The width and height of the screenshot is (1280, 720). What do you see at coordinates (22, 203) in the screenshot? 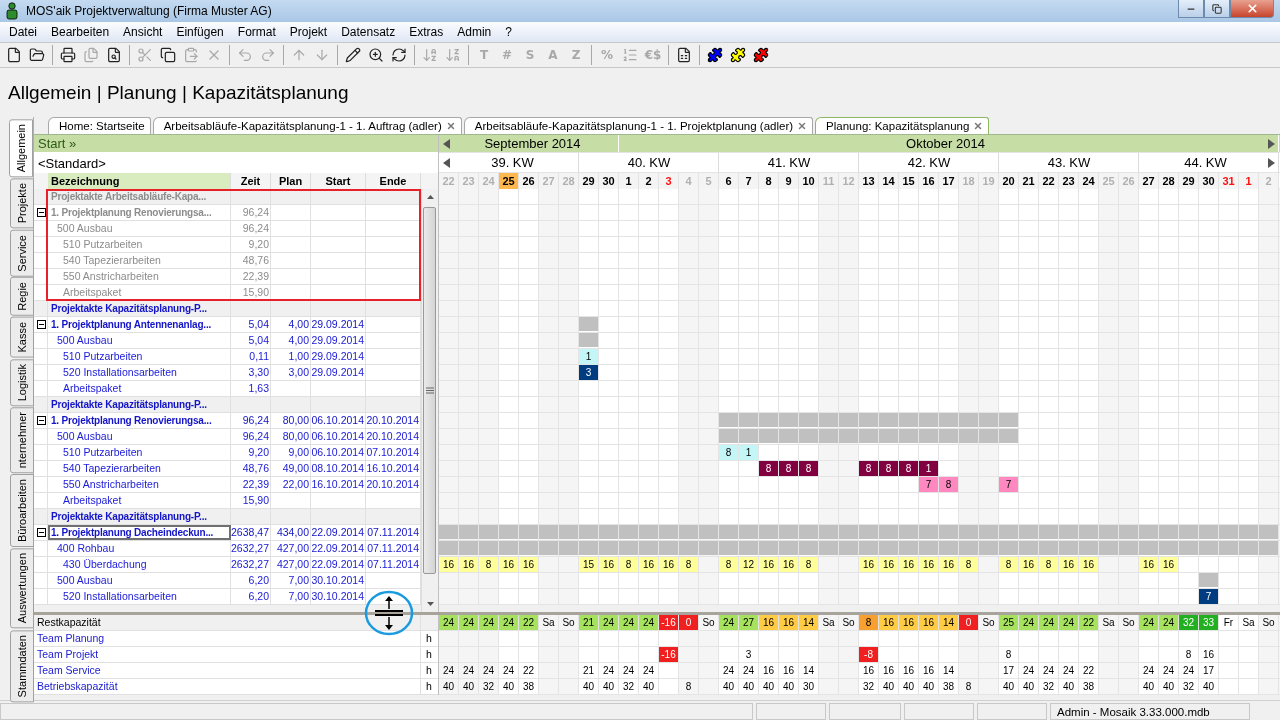
I see `side-tab: Projekte` at bounding box center [22, 203].